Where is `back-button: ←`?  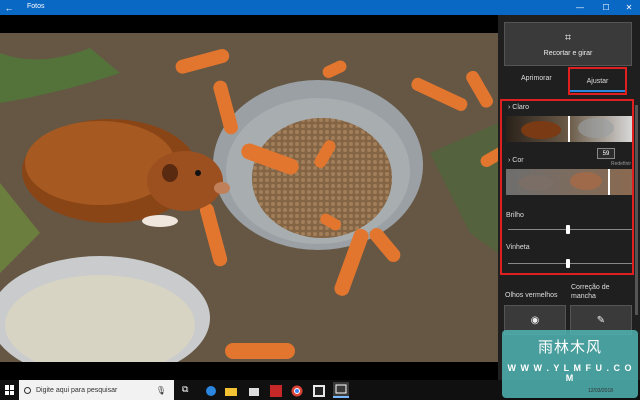
back-button: ← is located at coordinates (9, 7).